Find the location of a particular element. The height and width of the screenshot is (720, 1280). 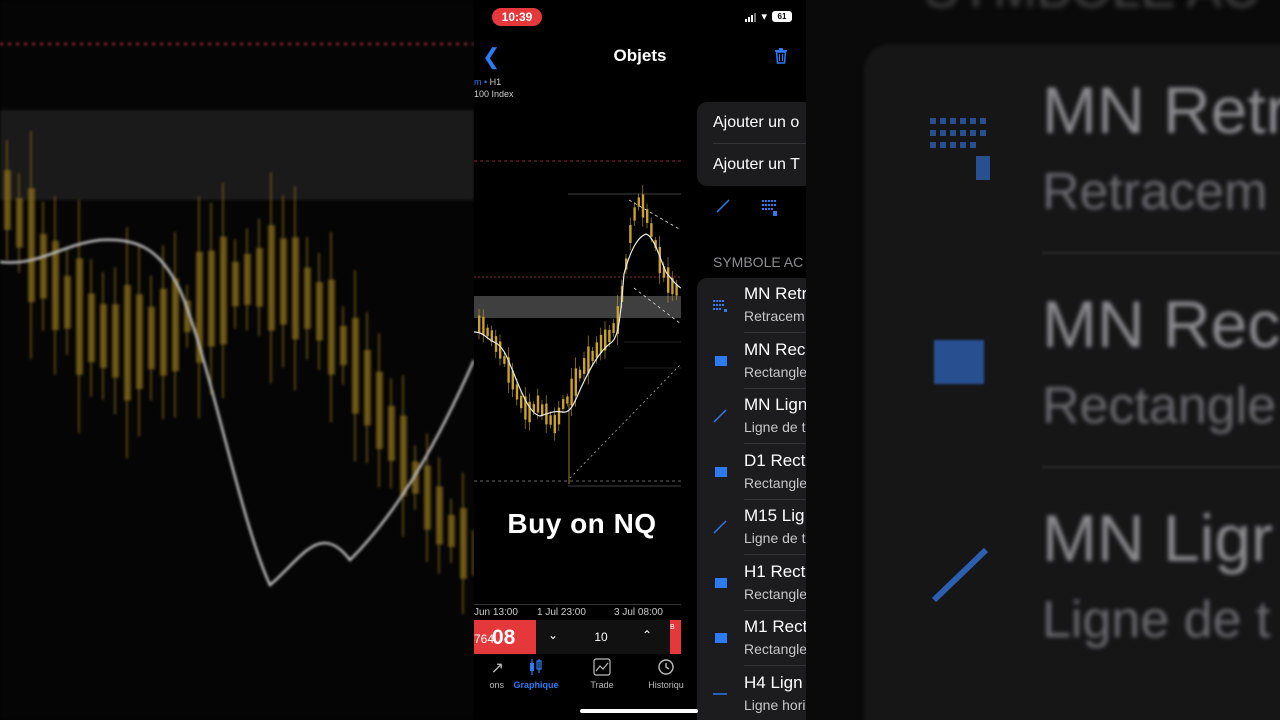

sell-button: 764. 08 is located at coordinates (505, 637).